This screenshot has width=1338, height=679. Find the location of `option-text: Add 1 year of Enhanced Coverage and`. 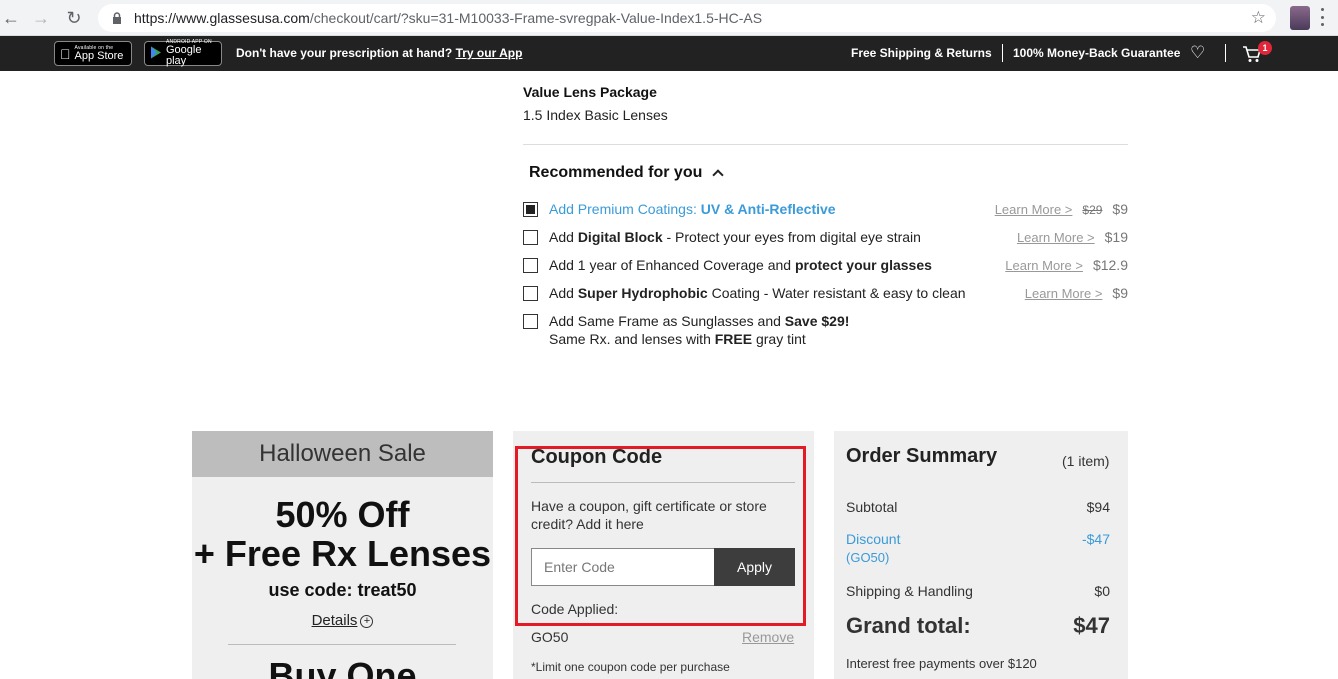

option-text: Add 1 year of Enhanced Coverage and is located at coordinates (672, 265).